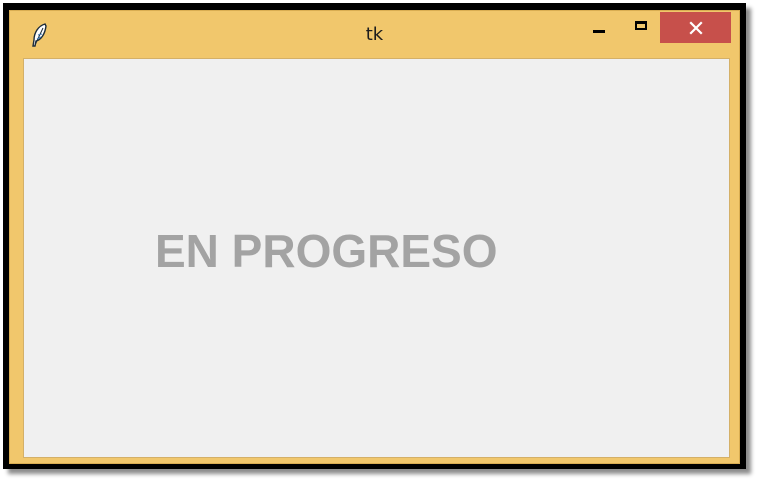 The image size is (759, 487). Describe the element at coordinates (326, 251) in the screenshot. I see `status-label: EN PROGRESO` at that location.